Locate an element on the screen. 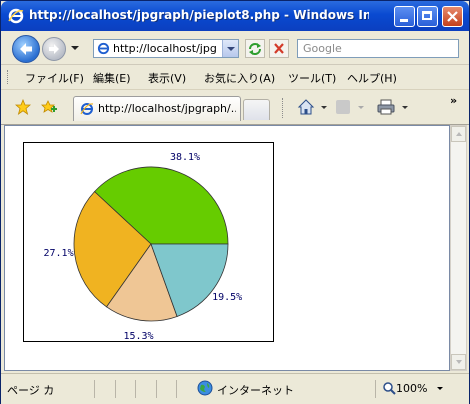 The image size is (470, 404). address-field: http://localhost/jpgr is located at coordinates (166, 48).